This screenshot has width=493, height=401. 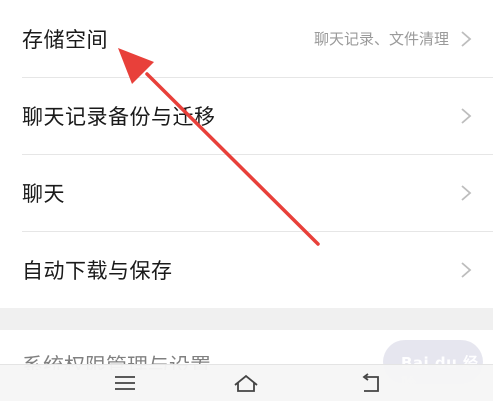 I want to click on settings-item-subtitle: 聊天记录、文件清理, so click(x=381, y=39).